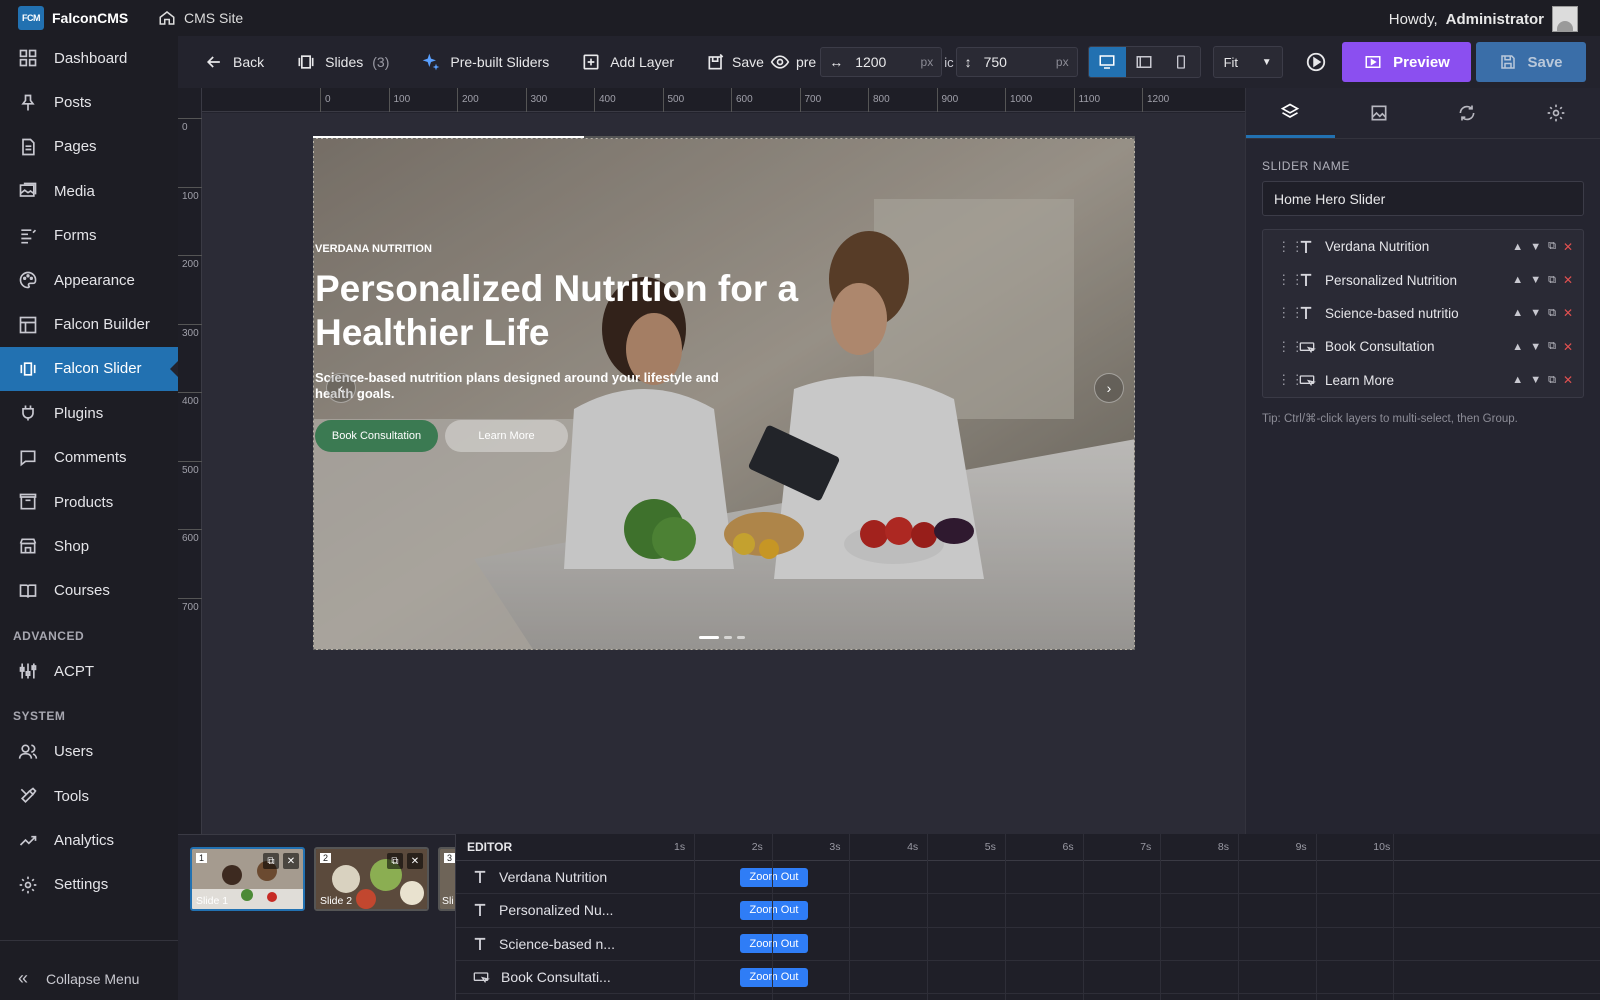 This screenshot has height=1000, width=1600. Describe the element at coordinates (1423, 313) in the screenshot. I see `layer-row: ⋮⋮ Science-based nutritio ▲ ▼ ⧉ ✕` at that location.